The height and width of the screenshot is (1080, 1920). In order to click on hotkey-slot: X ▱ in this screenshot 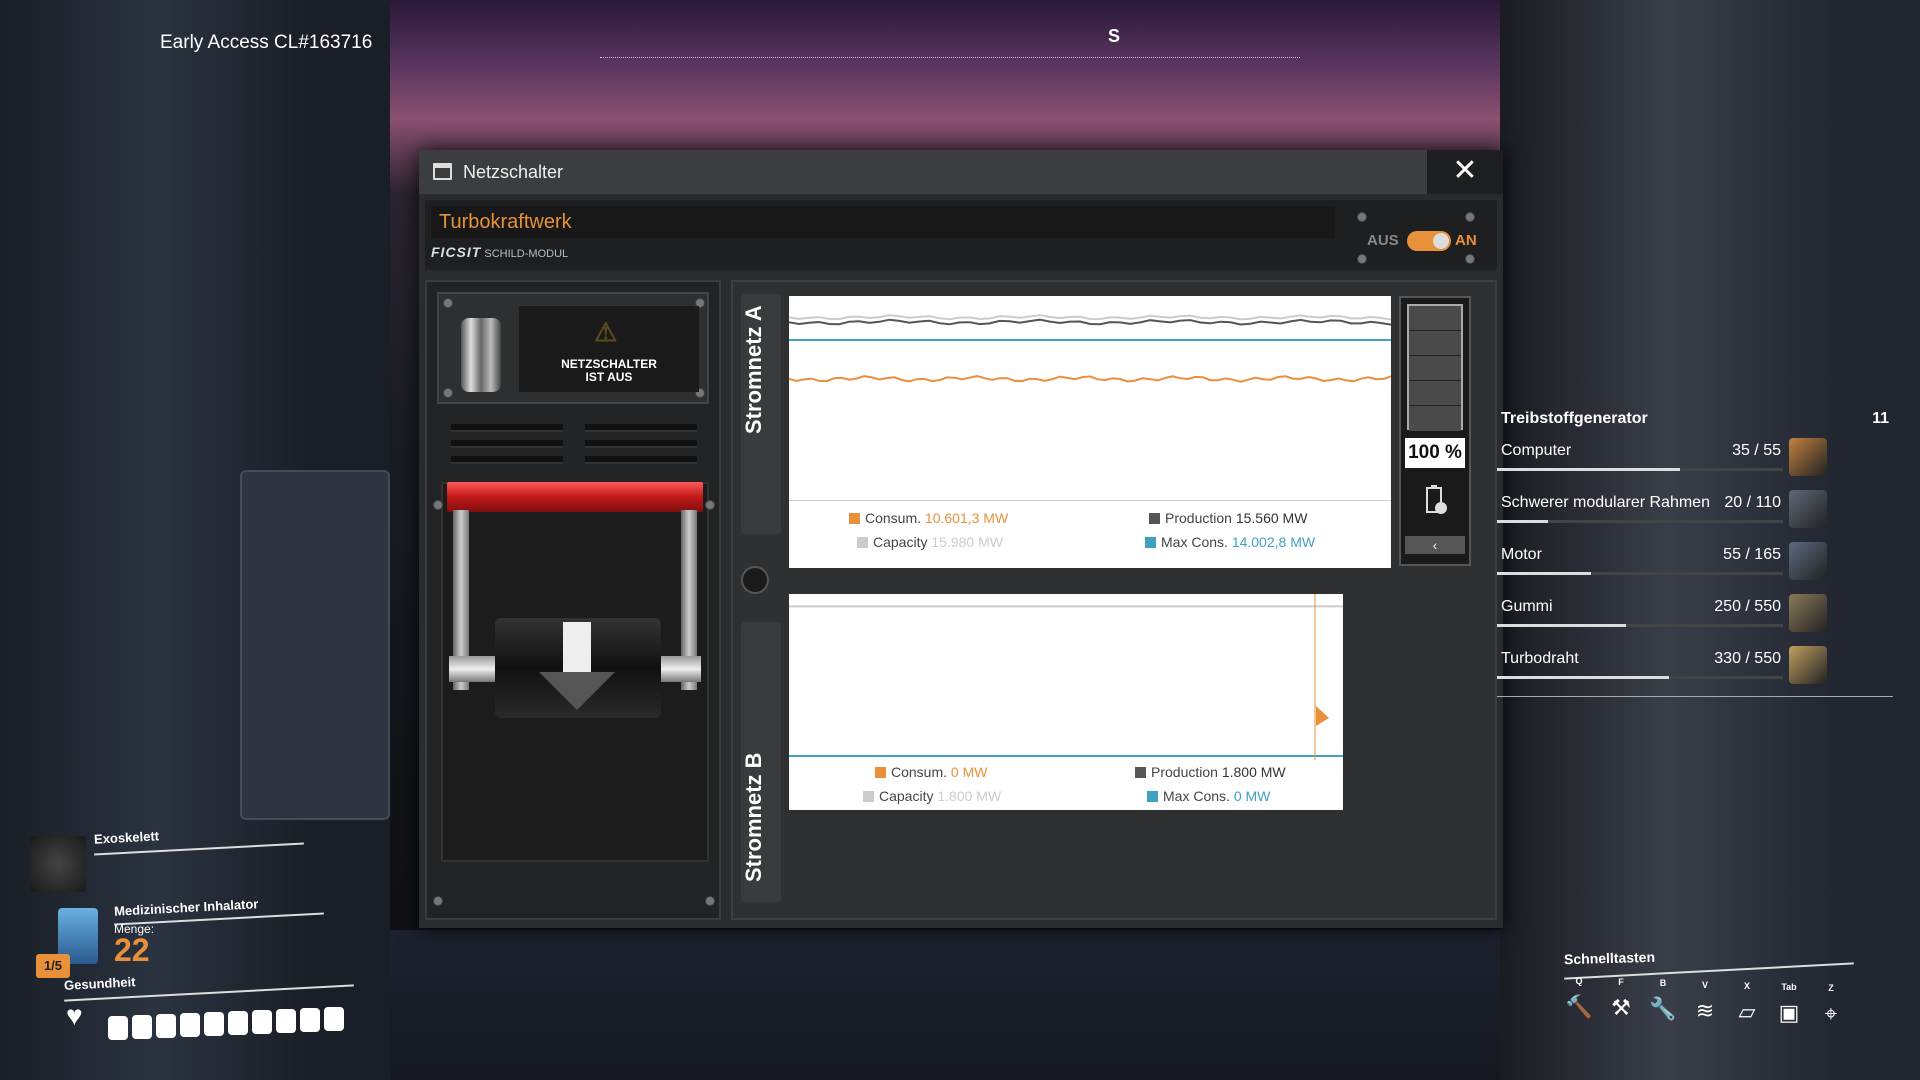, I will do `click(1747, 1005)`.